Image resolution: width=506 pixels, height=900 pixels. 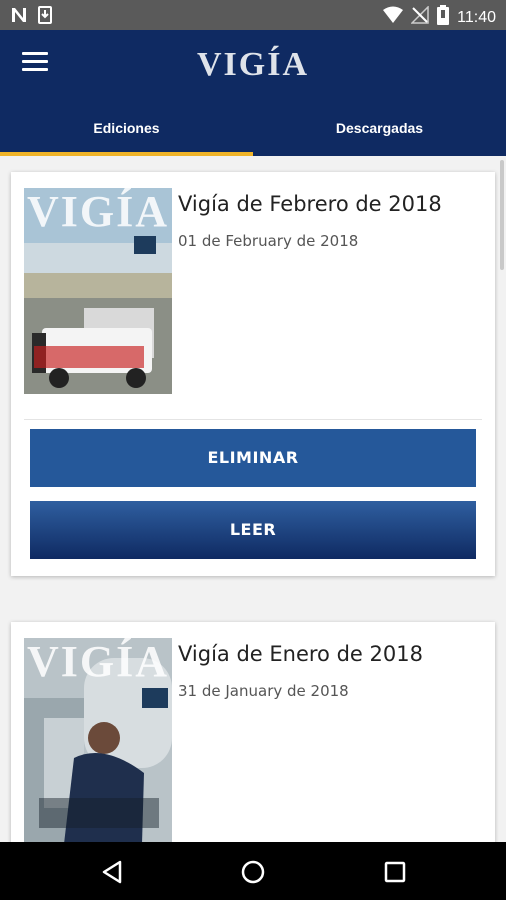 What do you see at coordinates (45, 17) in the screenshot?
I see `download-icon` at bounding box center [45, 17].